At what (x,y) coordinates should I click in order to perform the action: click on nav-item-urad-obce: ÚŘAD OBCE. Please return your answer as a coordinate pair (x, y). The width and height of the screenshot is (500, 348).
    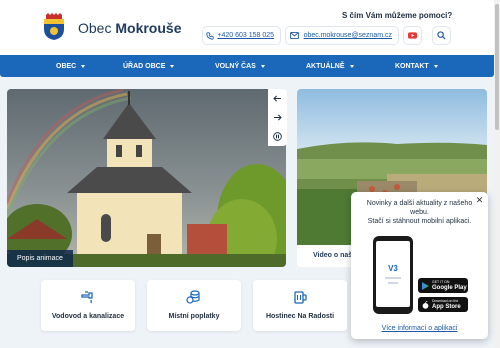
    Looking at the image, I should click on (149, 66).